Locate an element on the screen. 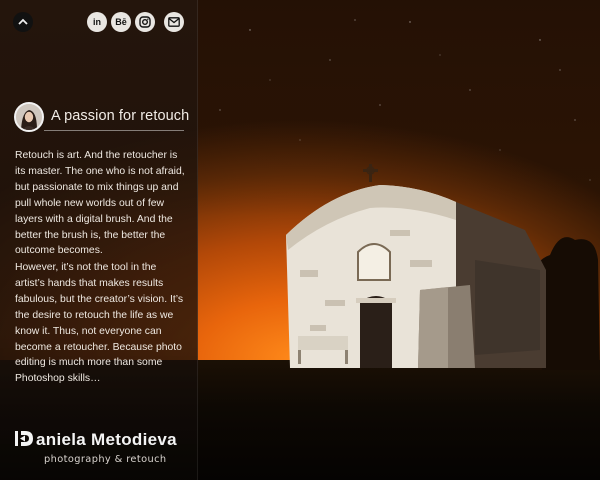 This screenshot has width=600, height=480. avatar is located at coordinates (29, 117).